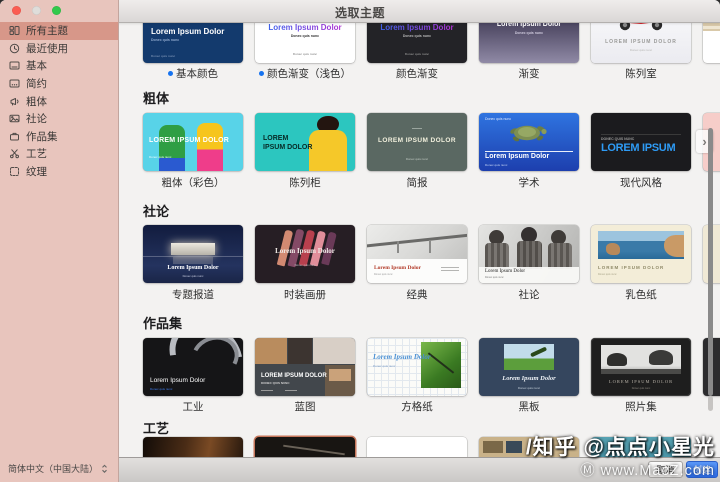  What do you see at coordinates (14, 31) in the screenshot?
I see `themes-grid-icon` at bounding box center [14, 31].